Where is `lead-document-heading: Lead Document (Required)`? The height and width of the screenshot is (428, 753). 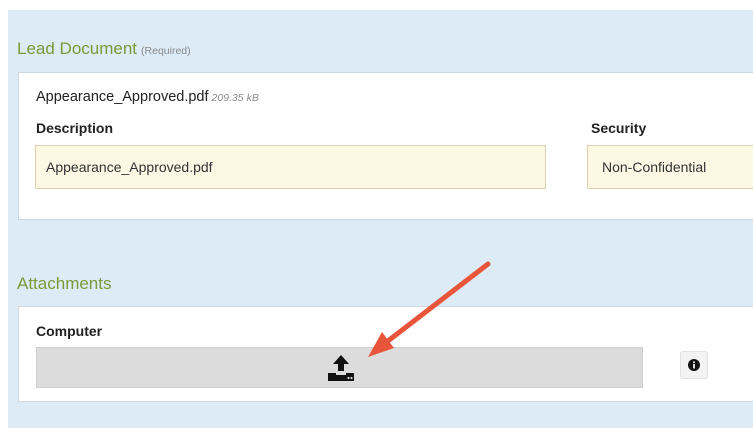 lead-document-heading: Lead Document (Required) is located at coordinates (104, 50).